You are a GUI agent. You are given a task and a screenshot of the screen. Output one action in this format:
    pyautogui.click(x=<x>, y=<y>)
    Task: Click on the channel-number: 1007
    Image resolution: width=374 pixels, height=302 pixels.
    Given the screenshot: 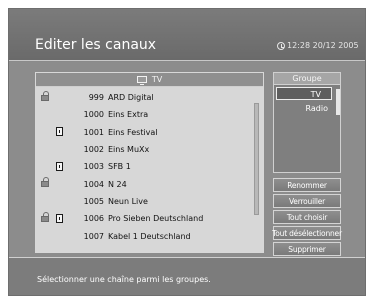 What is the action you would take?
    pyautogui.click(x=93, y=236)
    